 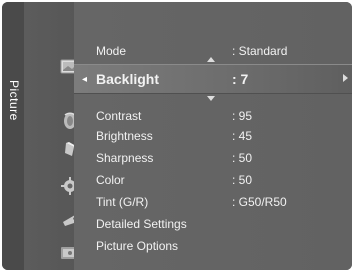 I want to click on color-label: Color, so click(x=110, y=180).